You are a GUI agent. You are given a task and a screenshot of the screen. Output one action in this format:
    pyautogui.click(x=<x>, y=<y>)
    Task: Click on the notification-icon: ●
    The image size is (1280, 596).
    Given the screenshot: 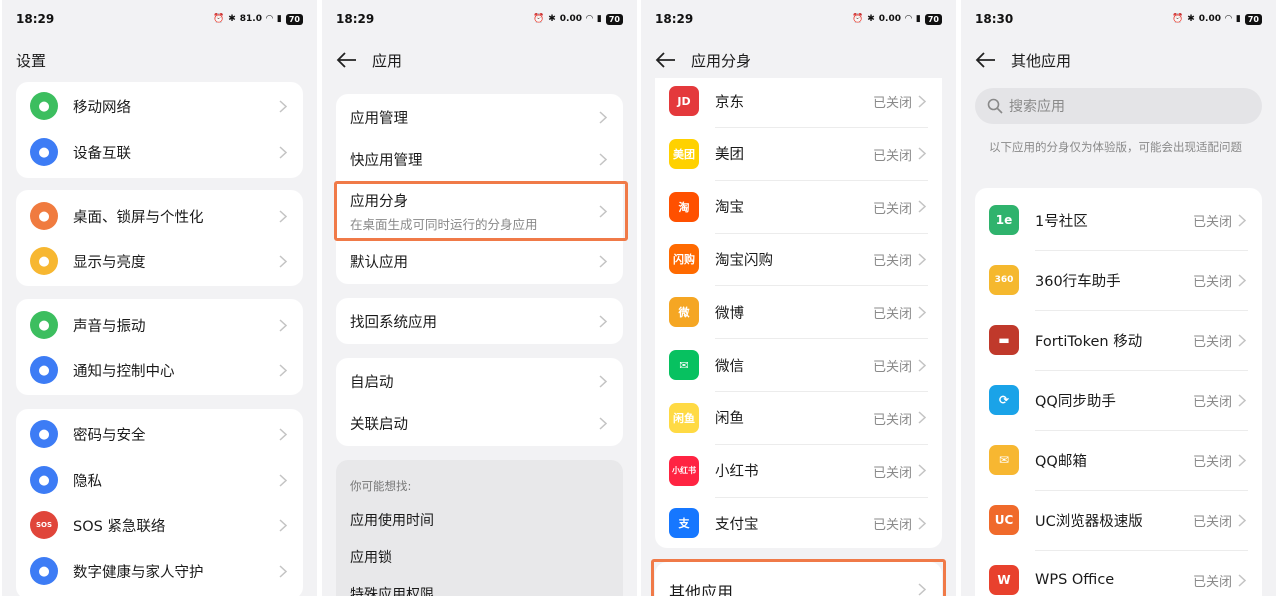 What is the action you would take?
    pyautogui.click(x=44, y=370)
    